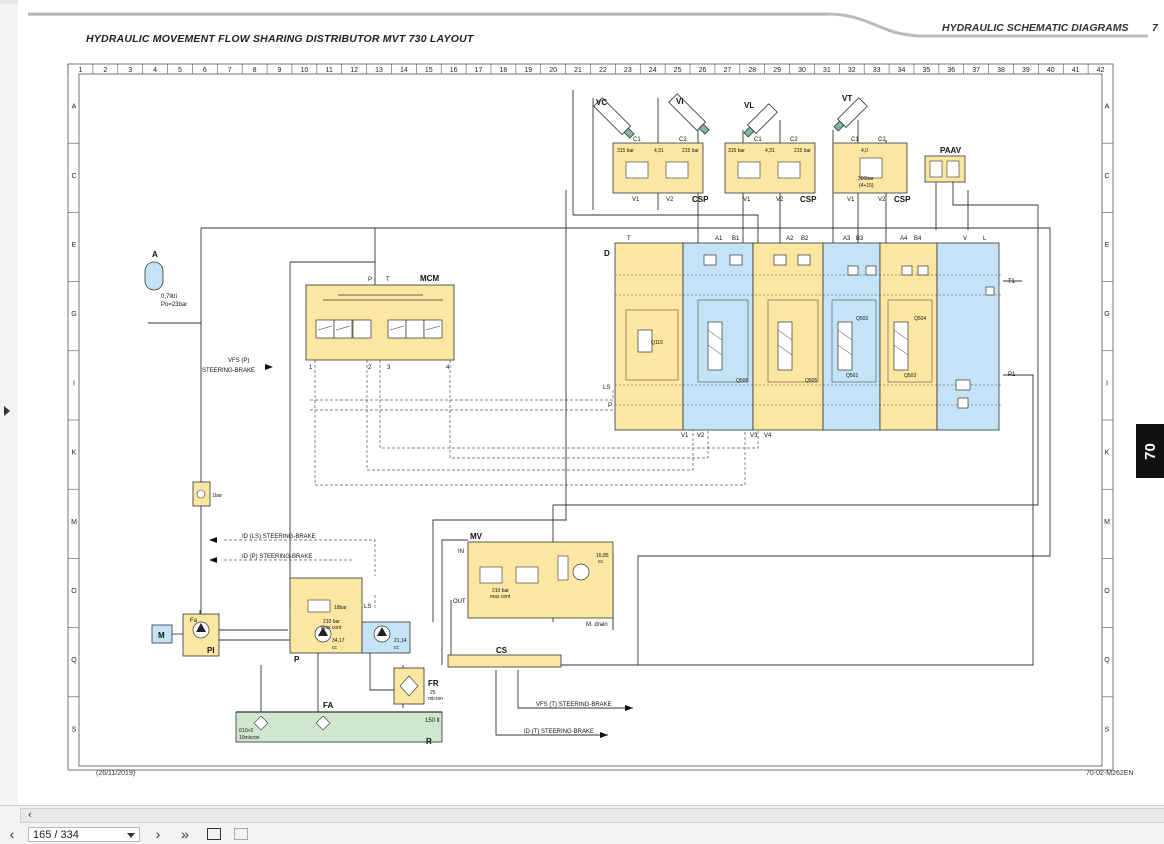  What do you see at coordinates (1035, 28) in the screenshot?
I see `section-title: HYDRAULIC SCHEMATIC DIAGRAMS` at bounding box center [1035, 28].